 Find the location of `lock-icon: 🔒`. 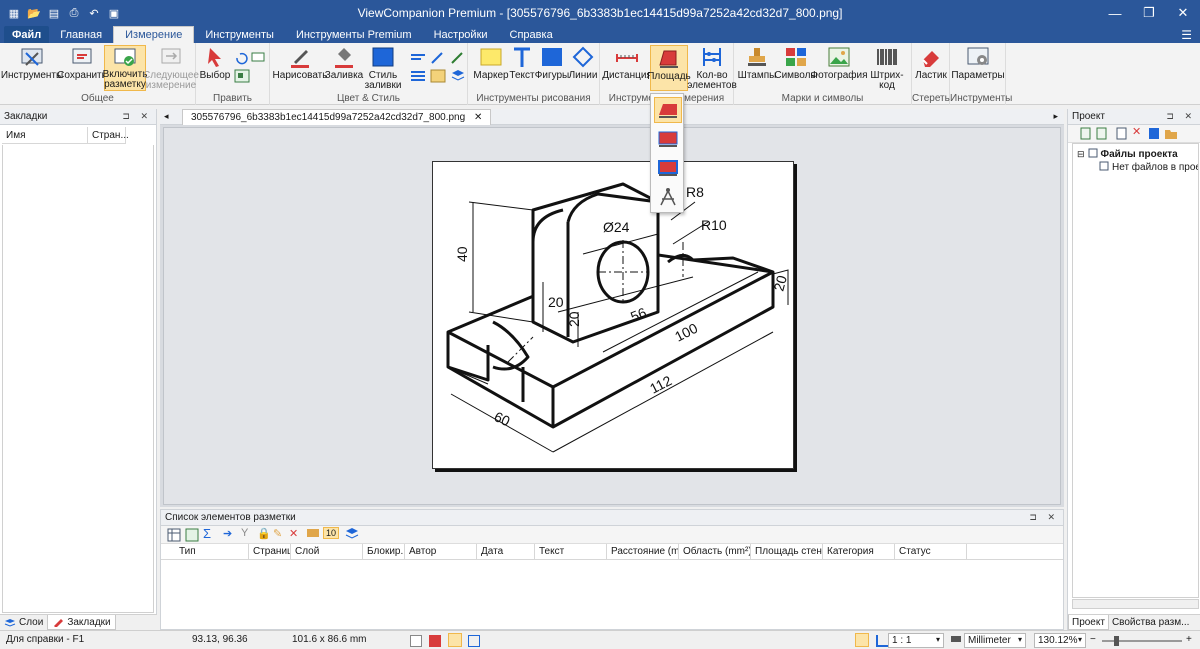

lock-icon: 🔒 is located at coordinates (264, 533).